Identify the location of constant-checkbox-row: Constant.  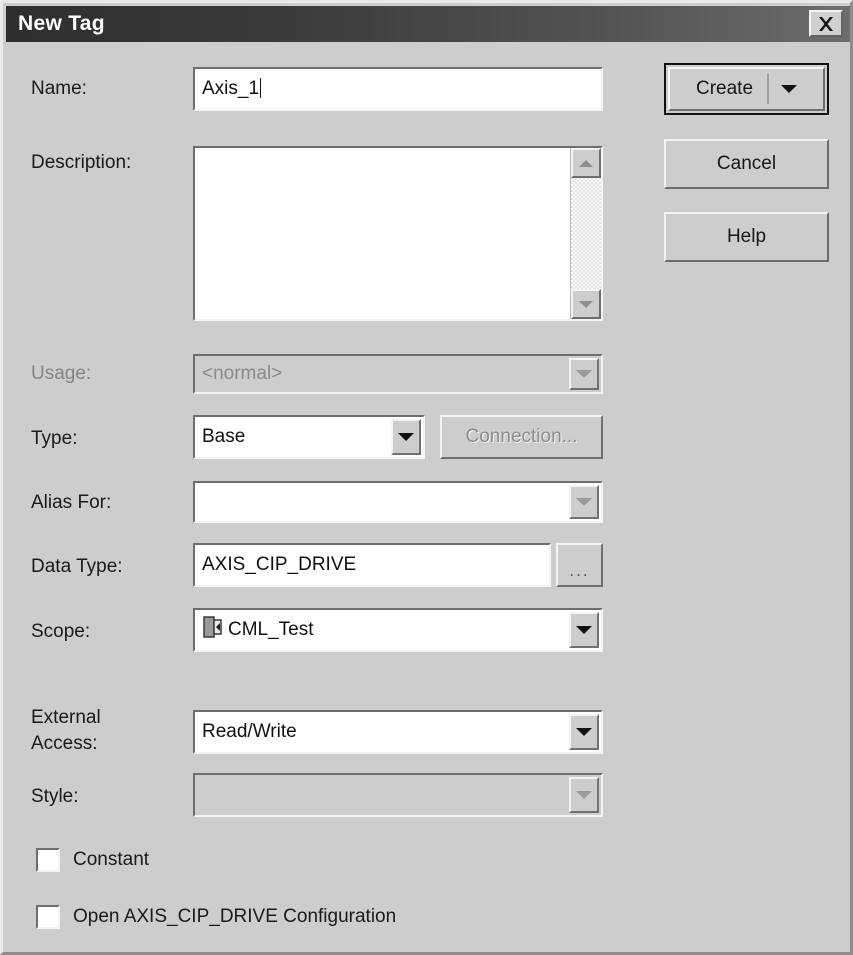
(92, 860).